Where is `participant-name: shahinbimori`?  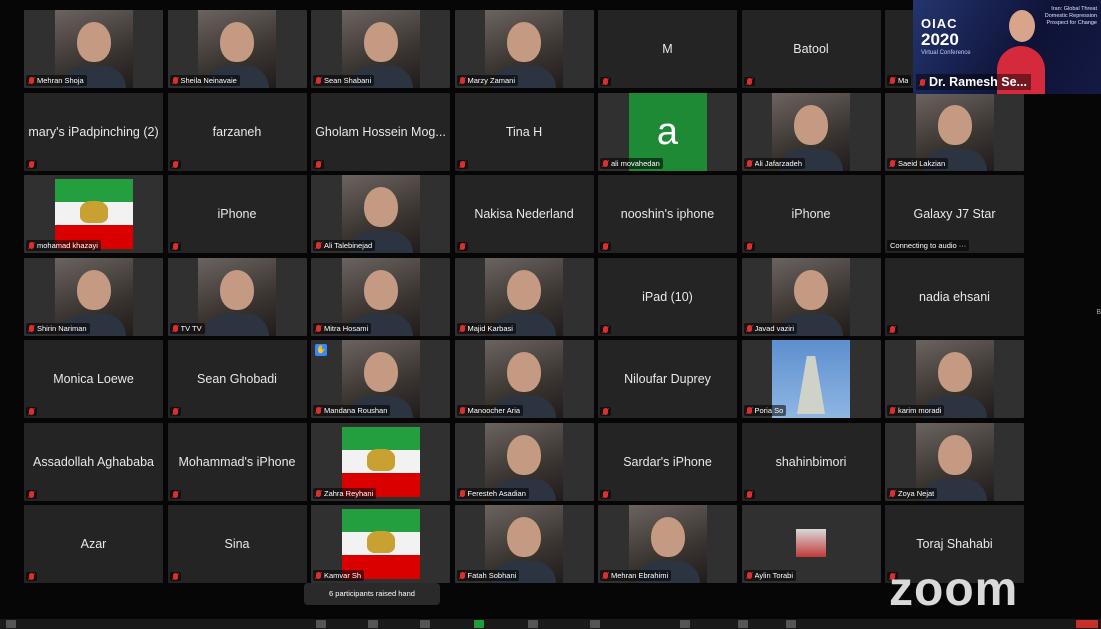 participant-name: shahinbimori is located at coordinates (811, 461).